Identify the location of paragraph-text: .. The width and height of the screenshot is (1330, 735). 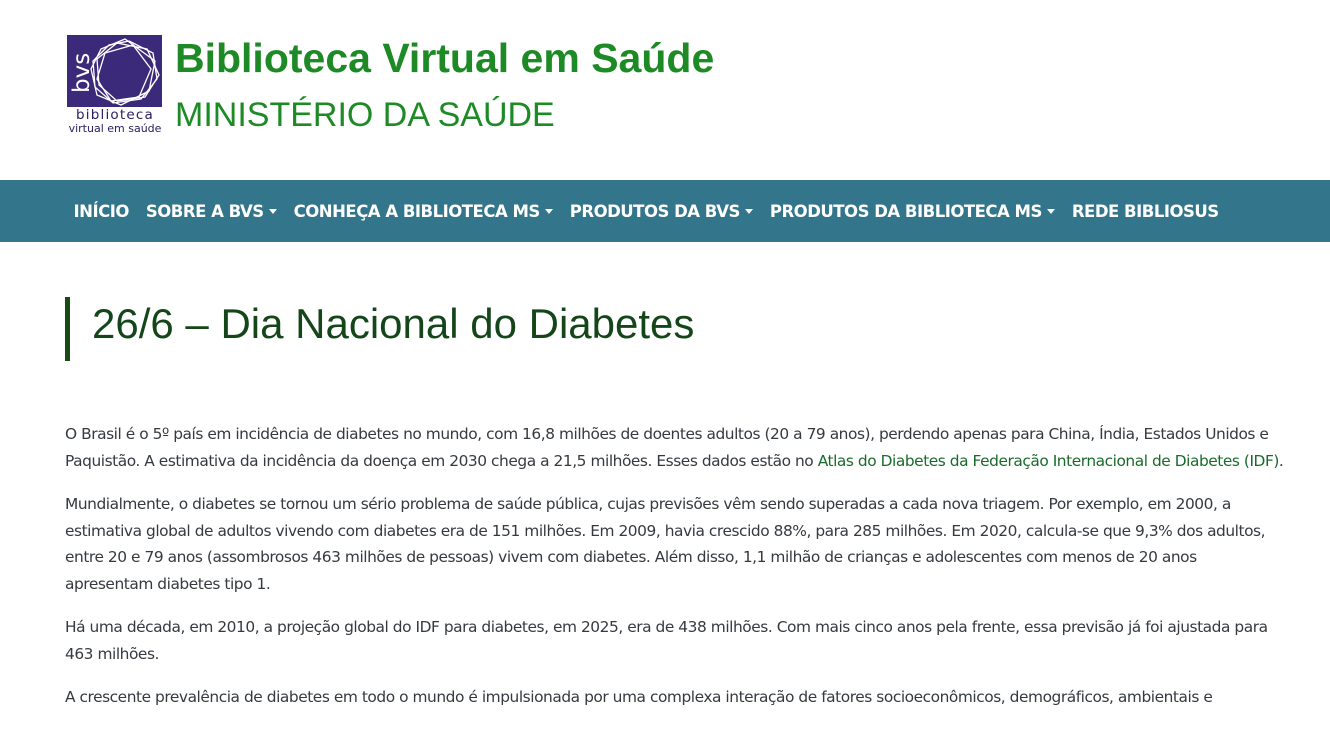
(1281, 460).